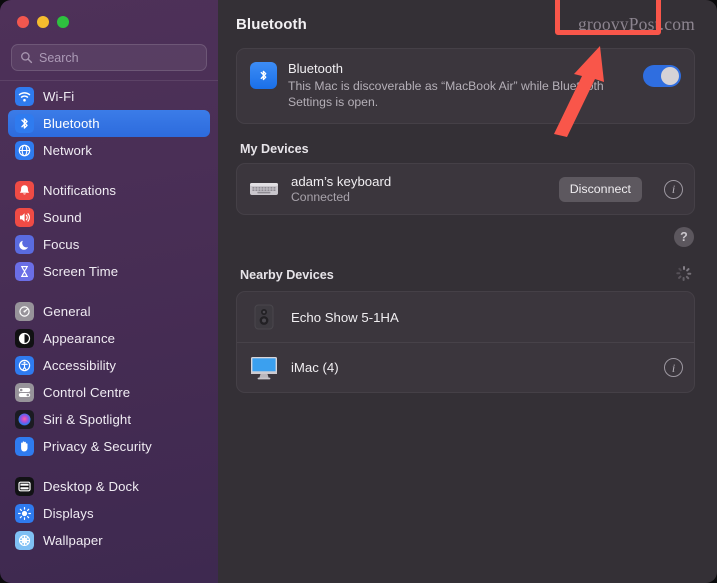 This screenshot has height=583, width=717. Describe the element at coordinates (24, 271) in the screenshot. I see `hourglass-icon` at that location.